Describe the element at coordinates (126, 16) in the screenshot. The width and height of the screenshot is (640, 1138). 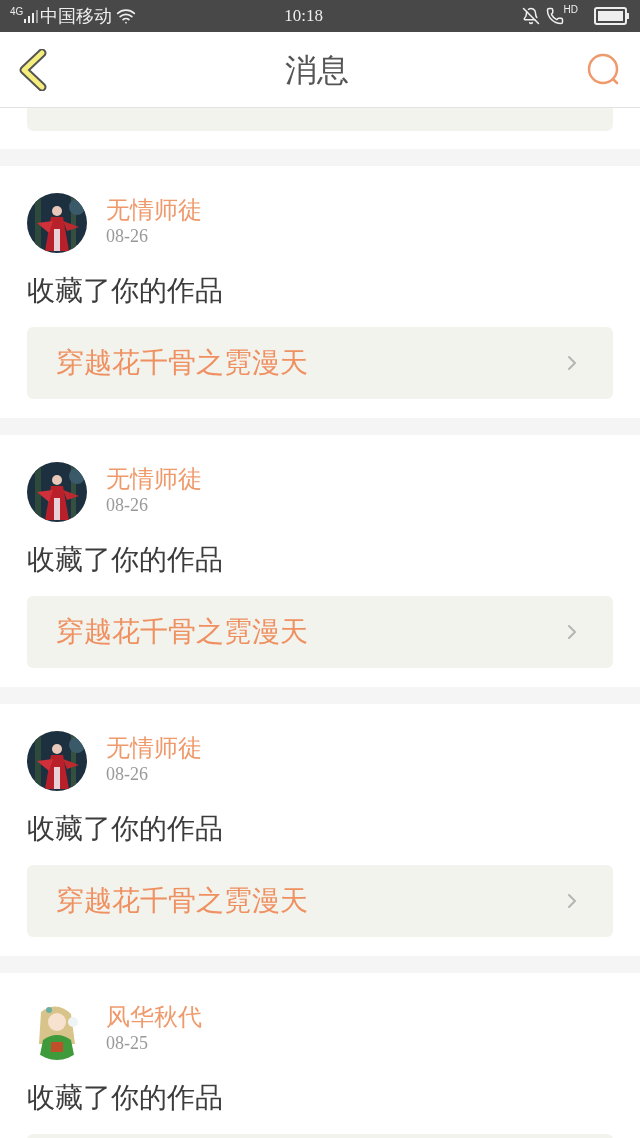
I see `wifi-icon` at that location.